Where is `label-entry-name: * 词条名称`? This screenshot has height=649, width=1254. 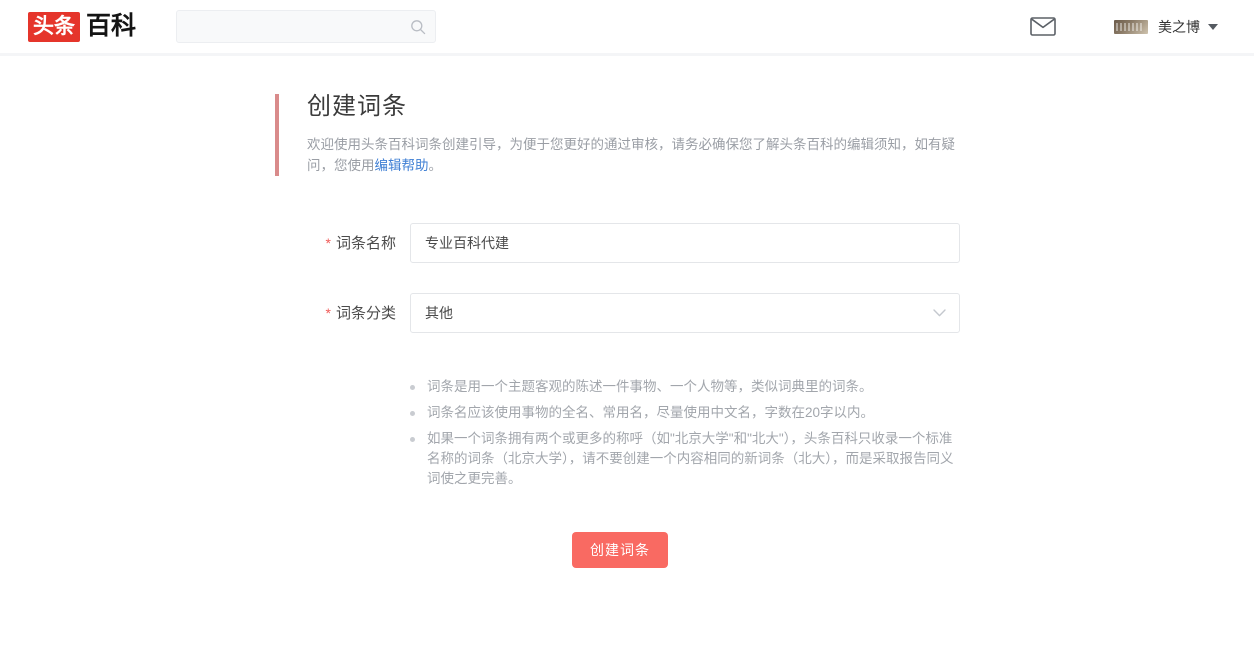 label-entry-name: * 词条名称 is located at coordinates (342, 243).